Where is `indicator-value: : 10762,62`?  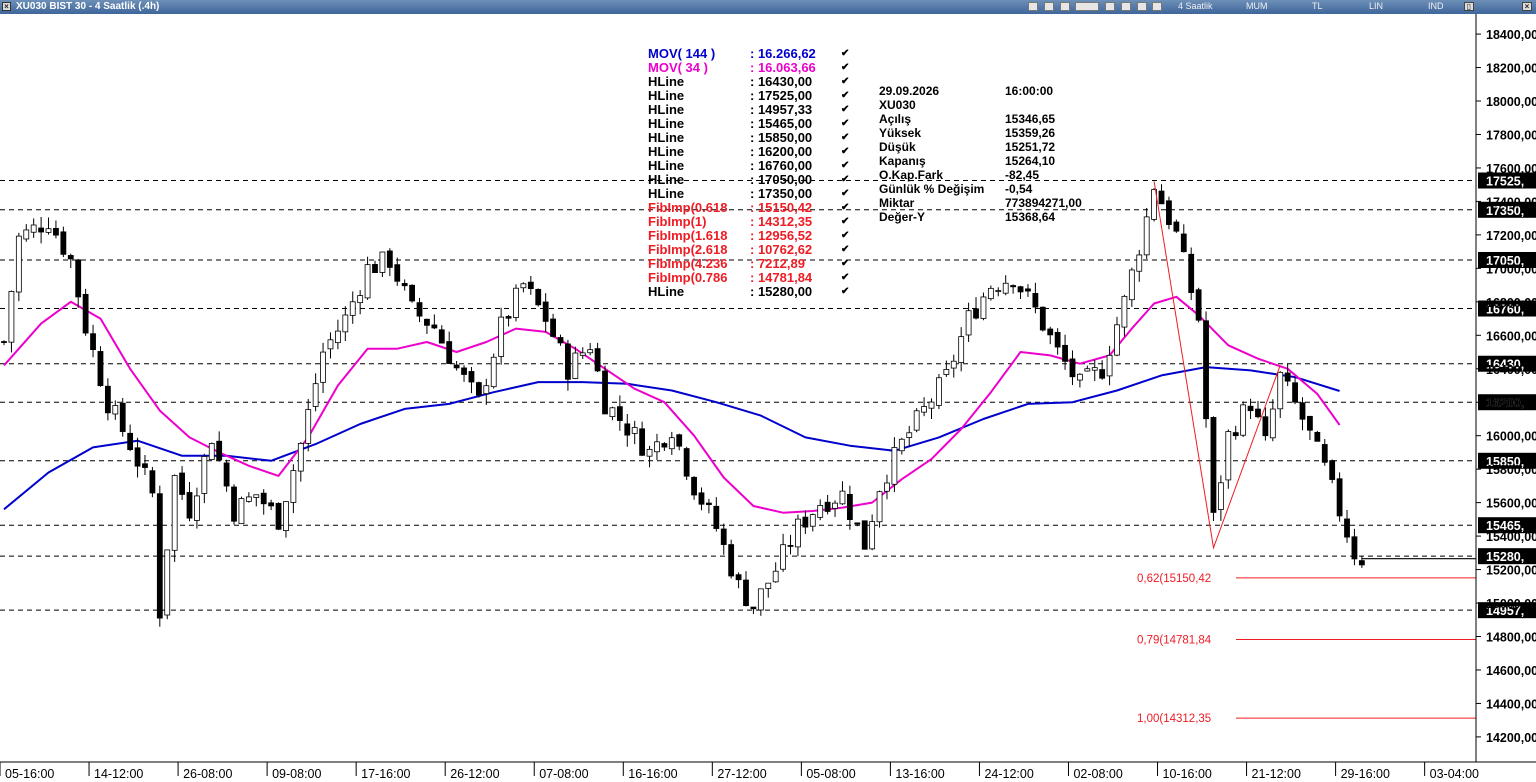 indicator-value: : 10762,62 is located at coordinates (781, 249).